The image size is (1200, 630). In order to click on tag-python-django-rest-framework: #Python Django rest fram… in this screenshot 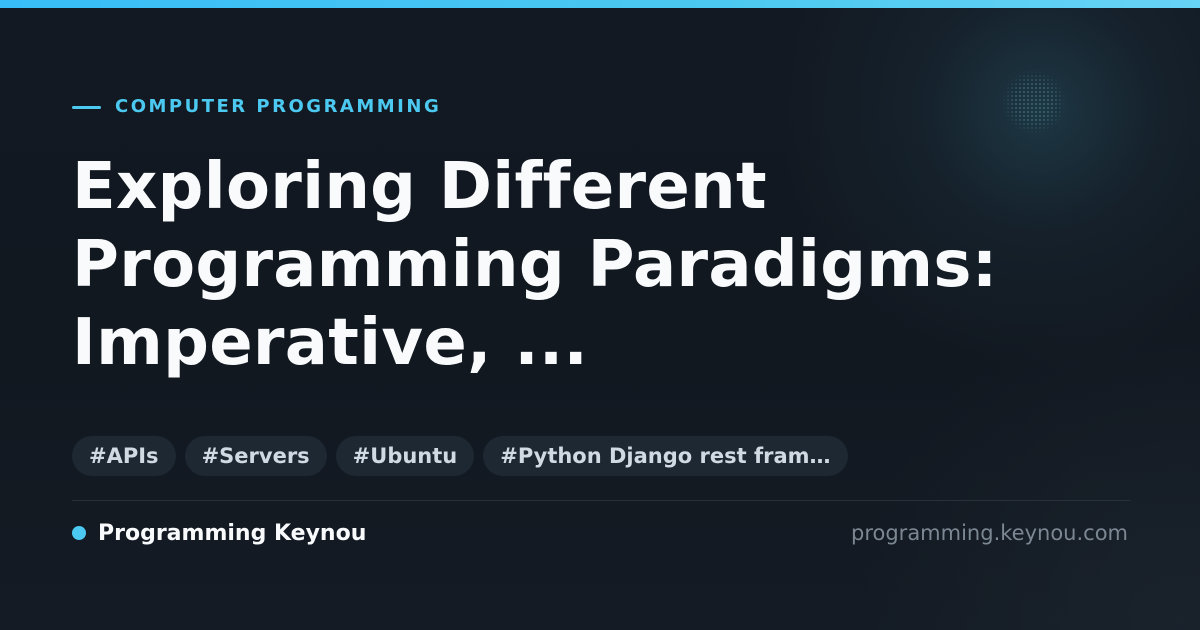, I will do `click(665, 456)`.